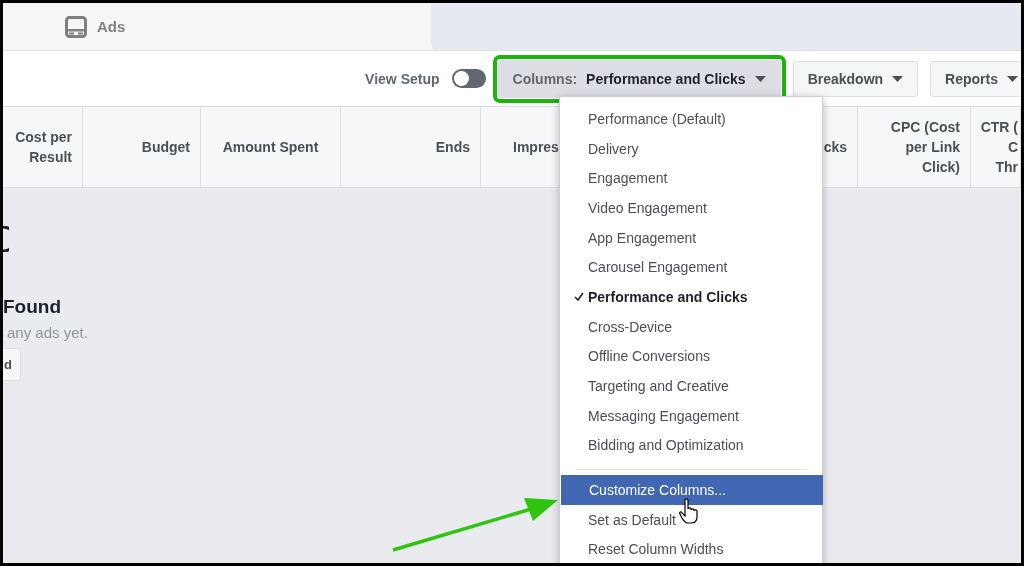 This screenshot has height=566, width=1024. I want to click on menu-item: Set as Default, so click(691, 519).